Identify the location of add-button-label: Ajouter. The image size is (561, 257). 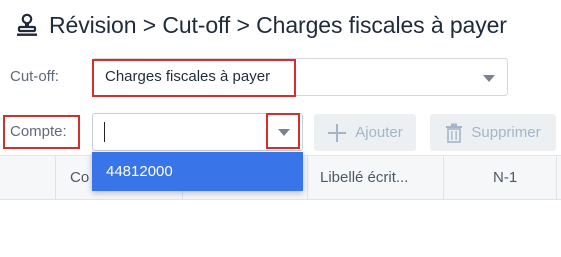
(379, 132).